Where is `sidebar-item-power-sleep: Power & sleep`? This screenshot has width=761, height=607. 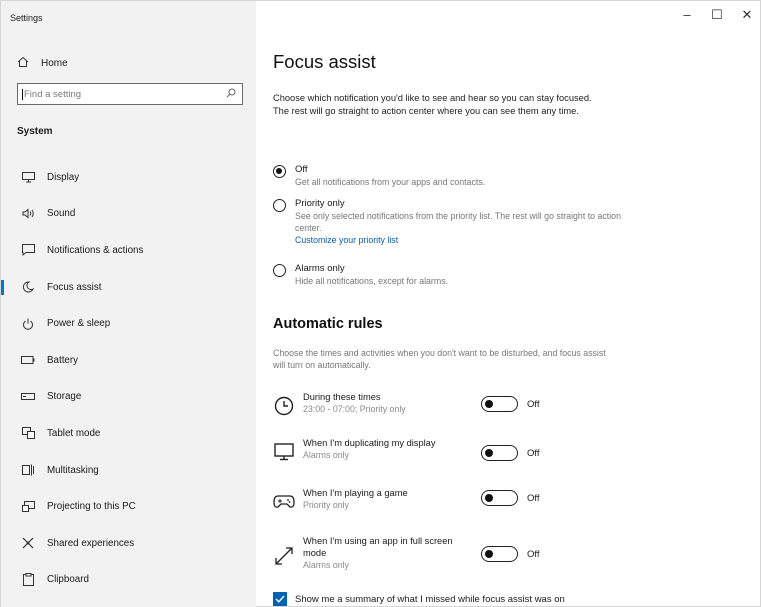 sidebar-item-power-sleep: Power & sleep is located at coordinates (128, 323).